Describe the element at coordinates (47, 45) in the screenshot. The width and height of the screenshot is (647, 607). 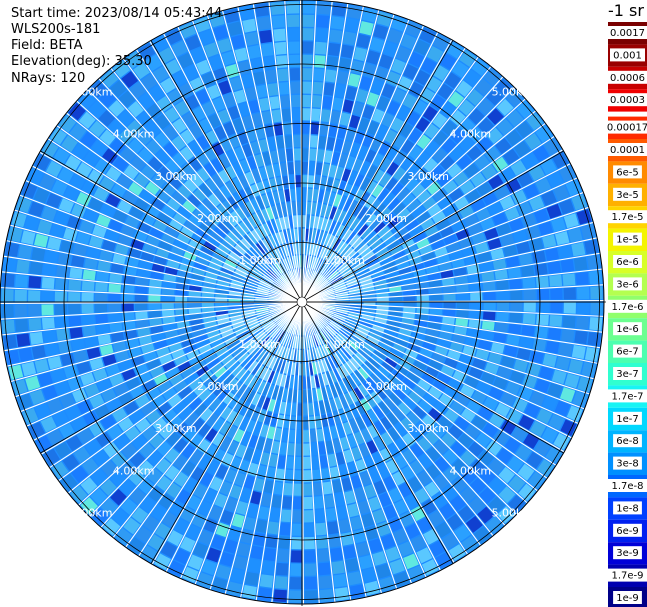
I see `field-label: Field: BETA` at that location.